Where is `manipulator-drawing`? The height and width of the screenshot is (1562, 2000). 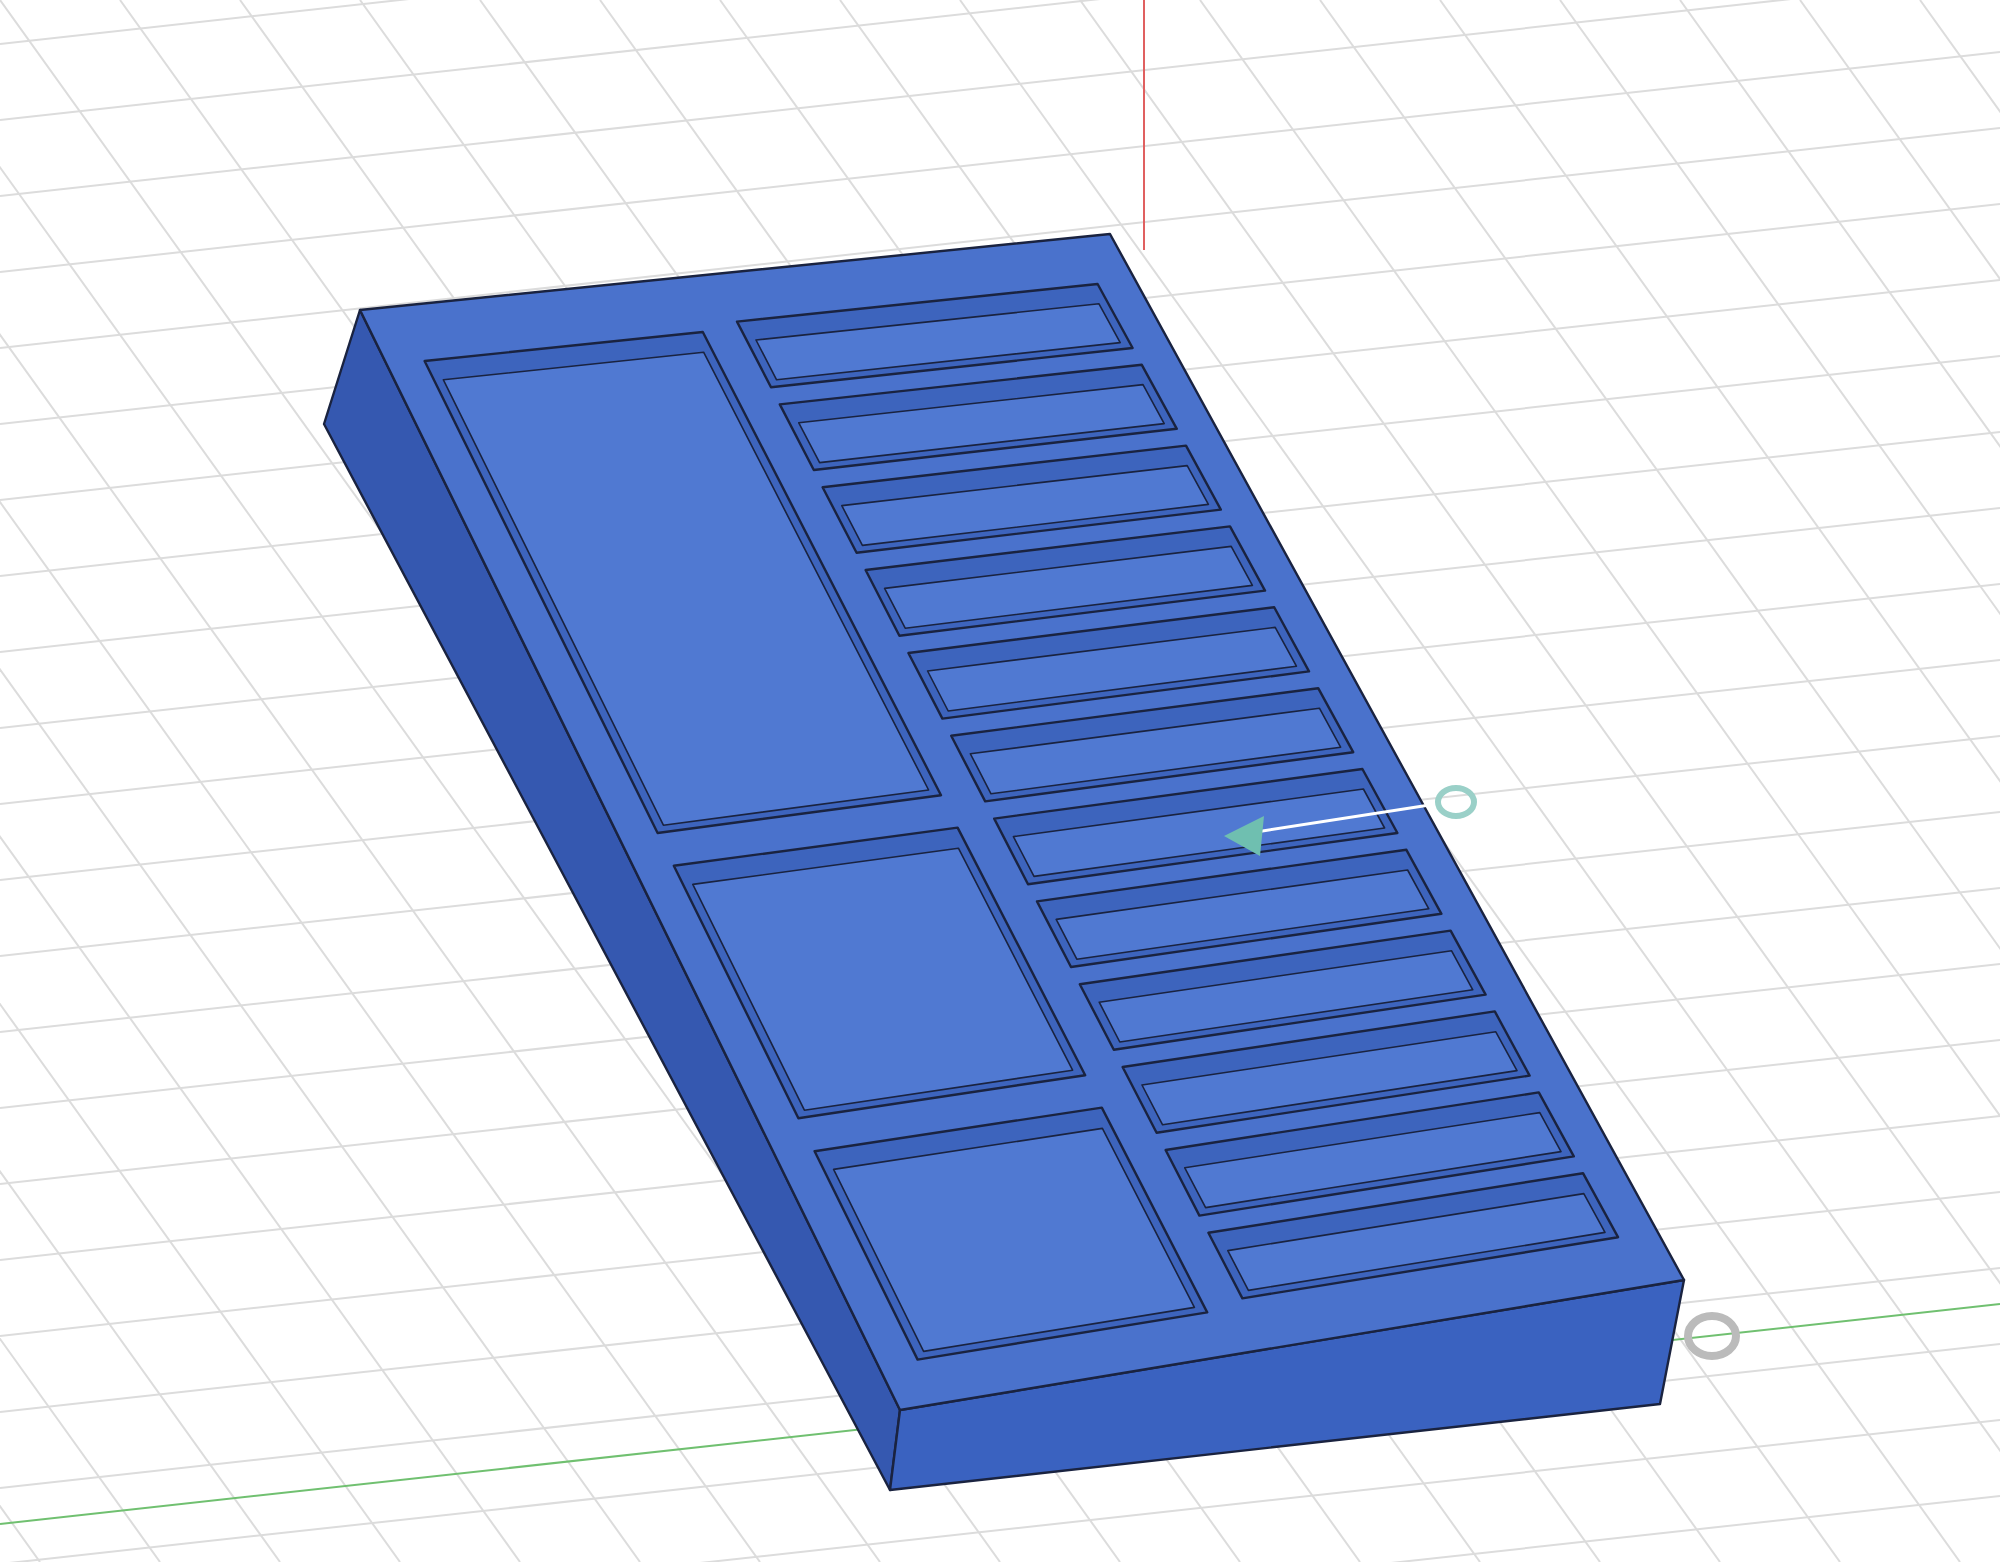
manipulator-drawing is located at coordinates (1482, 1072).